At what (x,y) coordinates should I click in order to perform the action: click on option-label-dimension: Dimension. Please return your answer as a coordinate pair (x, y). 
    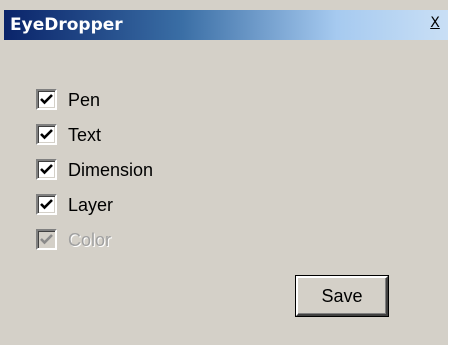
    Looking at the image, I should click on (111, 169).